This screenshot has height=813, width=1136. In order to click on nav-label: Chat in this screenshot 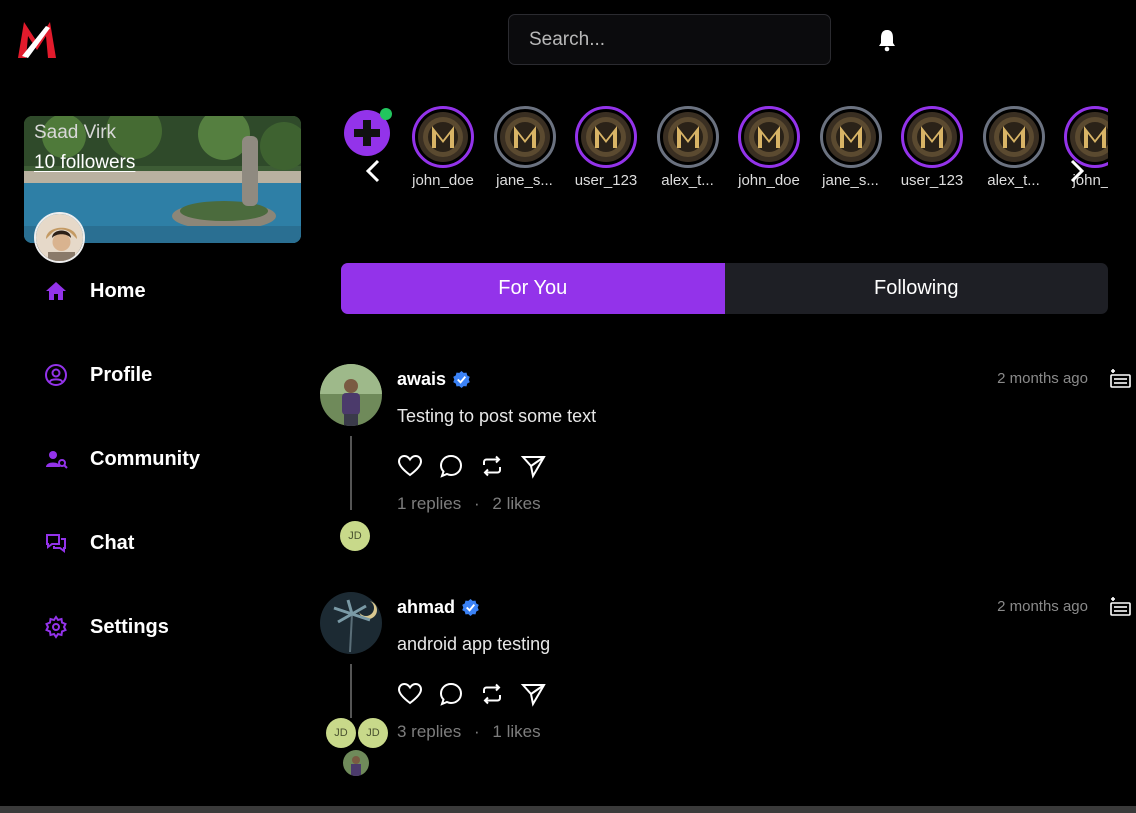, I will do `click(112, 542)`.